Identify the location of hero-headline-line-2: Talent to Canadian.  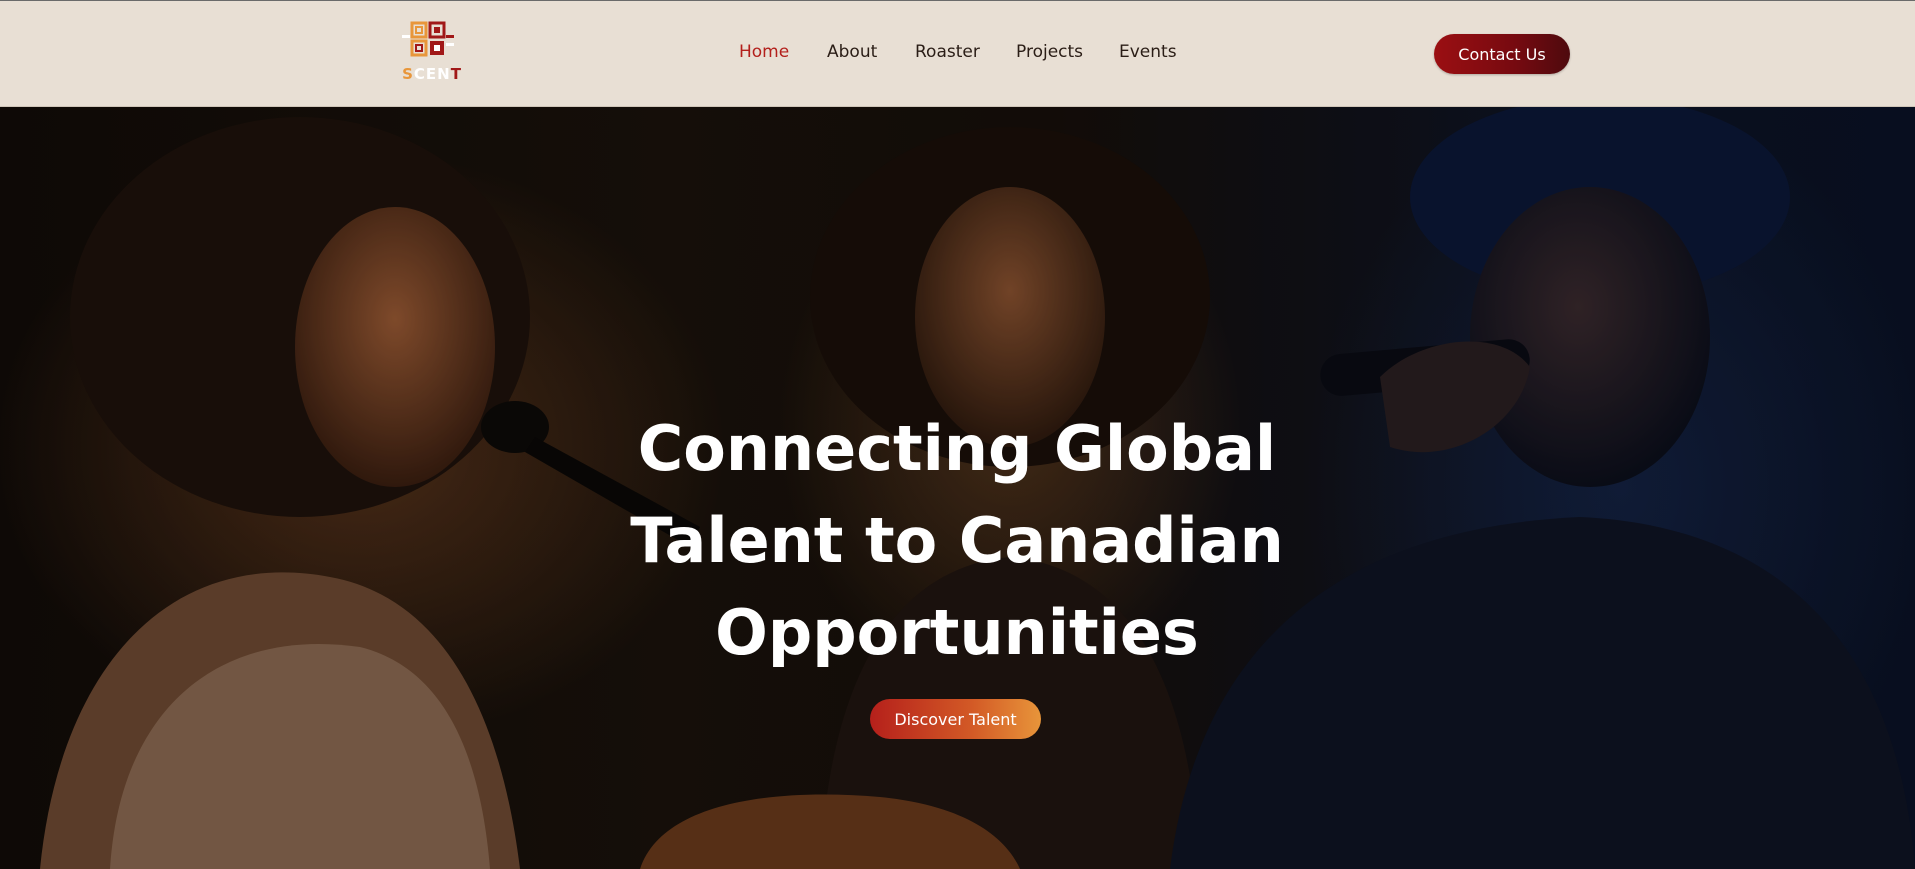
(957, 540).